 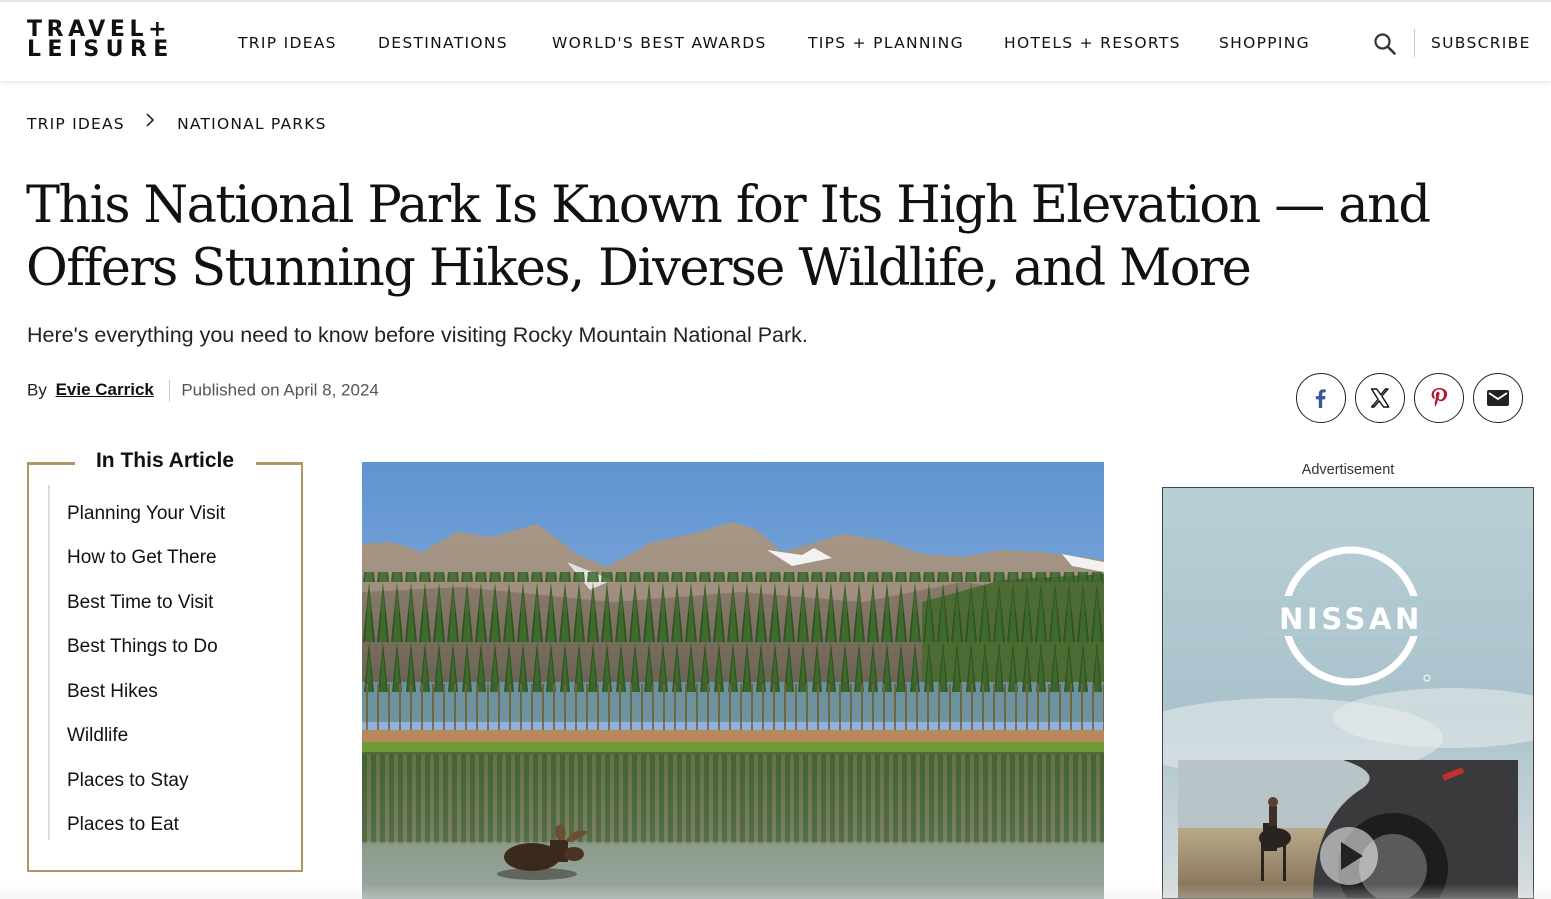 What do you see at coordinates (1351, 619) in the screenshot?
I see `nissan-wordmark: NISSAN` at bounding box center [1351, 619].